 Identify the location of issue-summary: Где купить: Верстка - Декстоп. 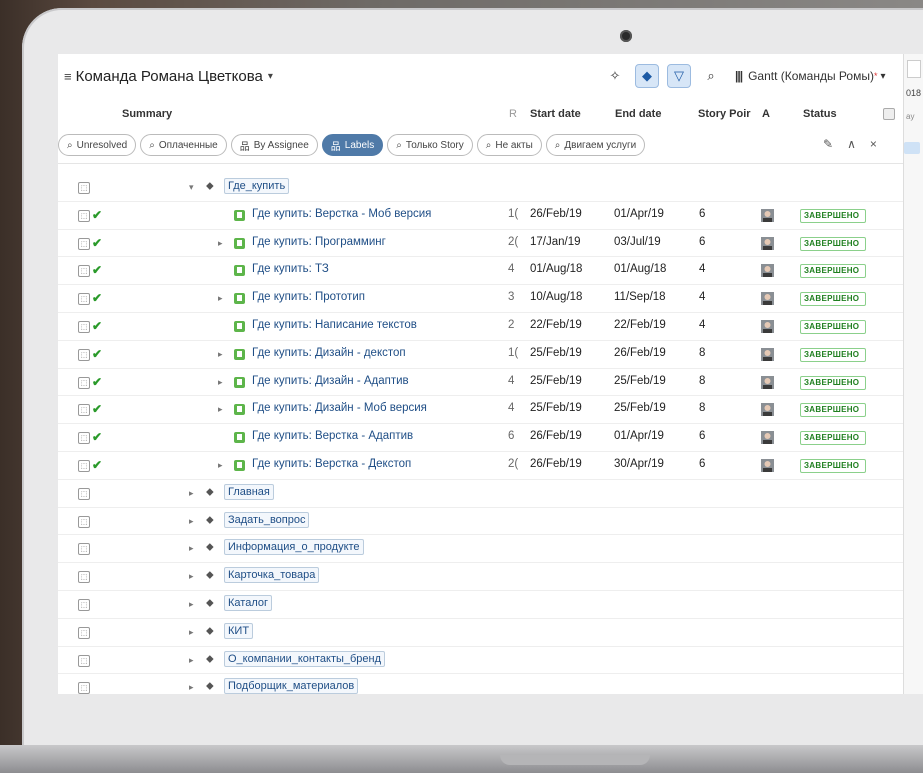
(331, 464).